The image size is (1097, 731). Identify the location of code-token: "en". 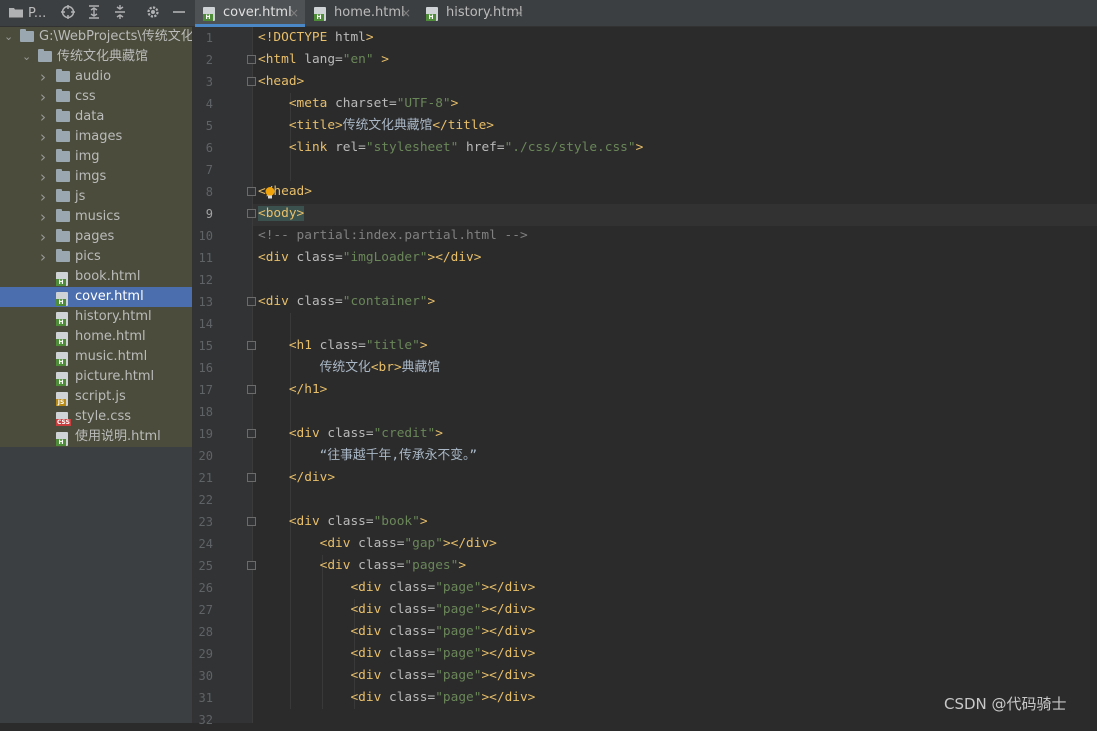
(358, 59).